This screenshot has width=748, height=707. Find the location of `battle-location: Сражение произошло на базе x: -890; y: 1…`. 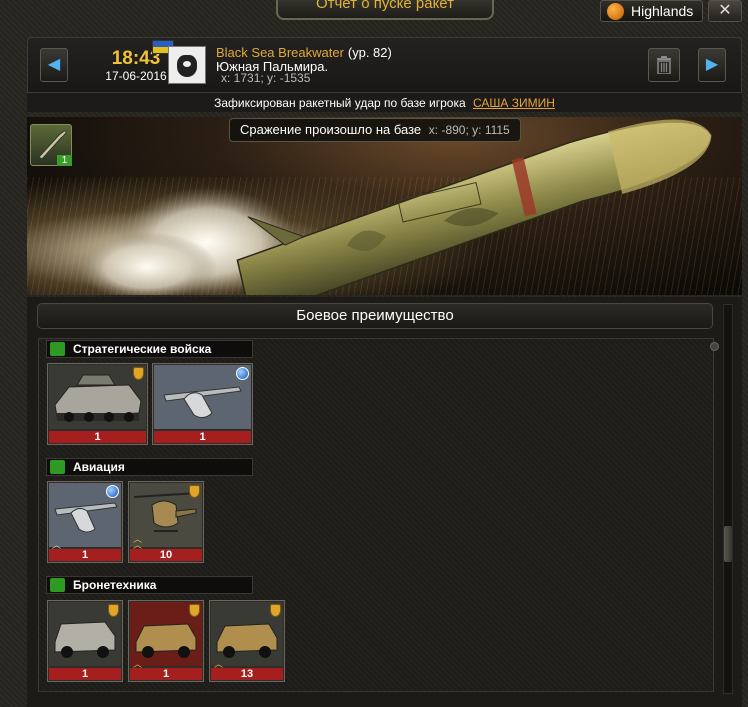

battle-location: Сражение произошло на базе x: -890; y: 1… is located at coordinates (375, 130).